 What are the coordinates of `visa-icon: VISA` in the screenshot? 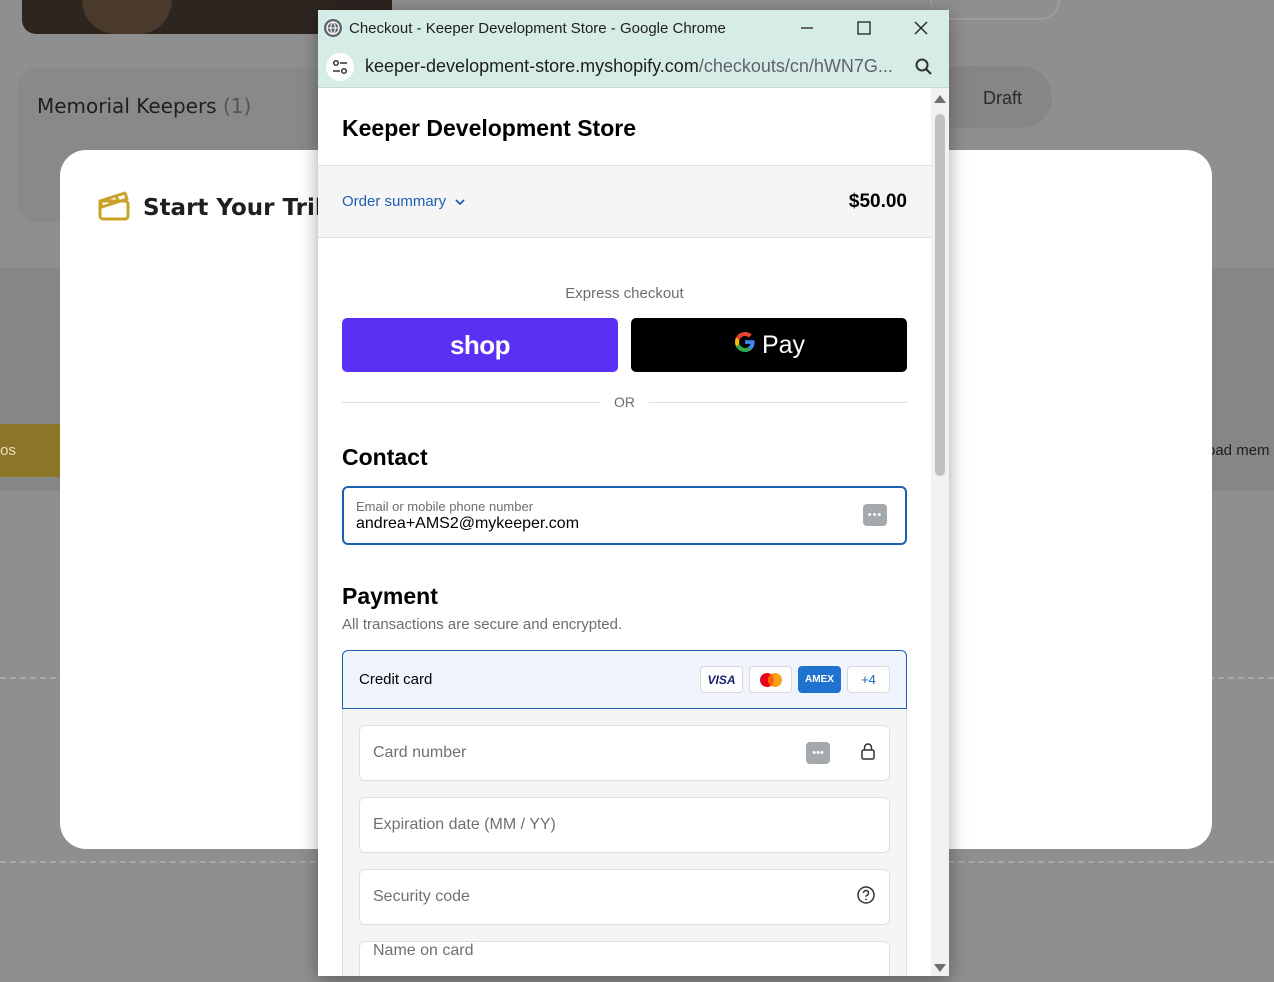 It's located at (721, 679).